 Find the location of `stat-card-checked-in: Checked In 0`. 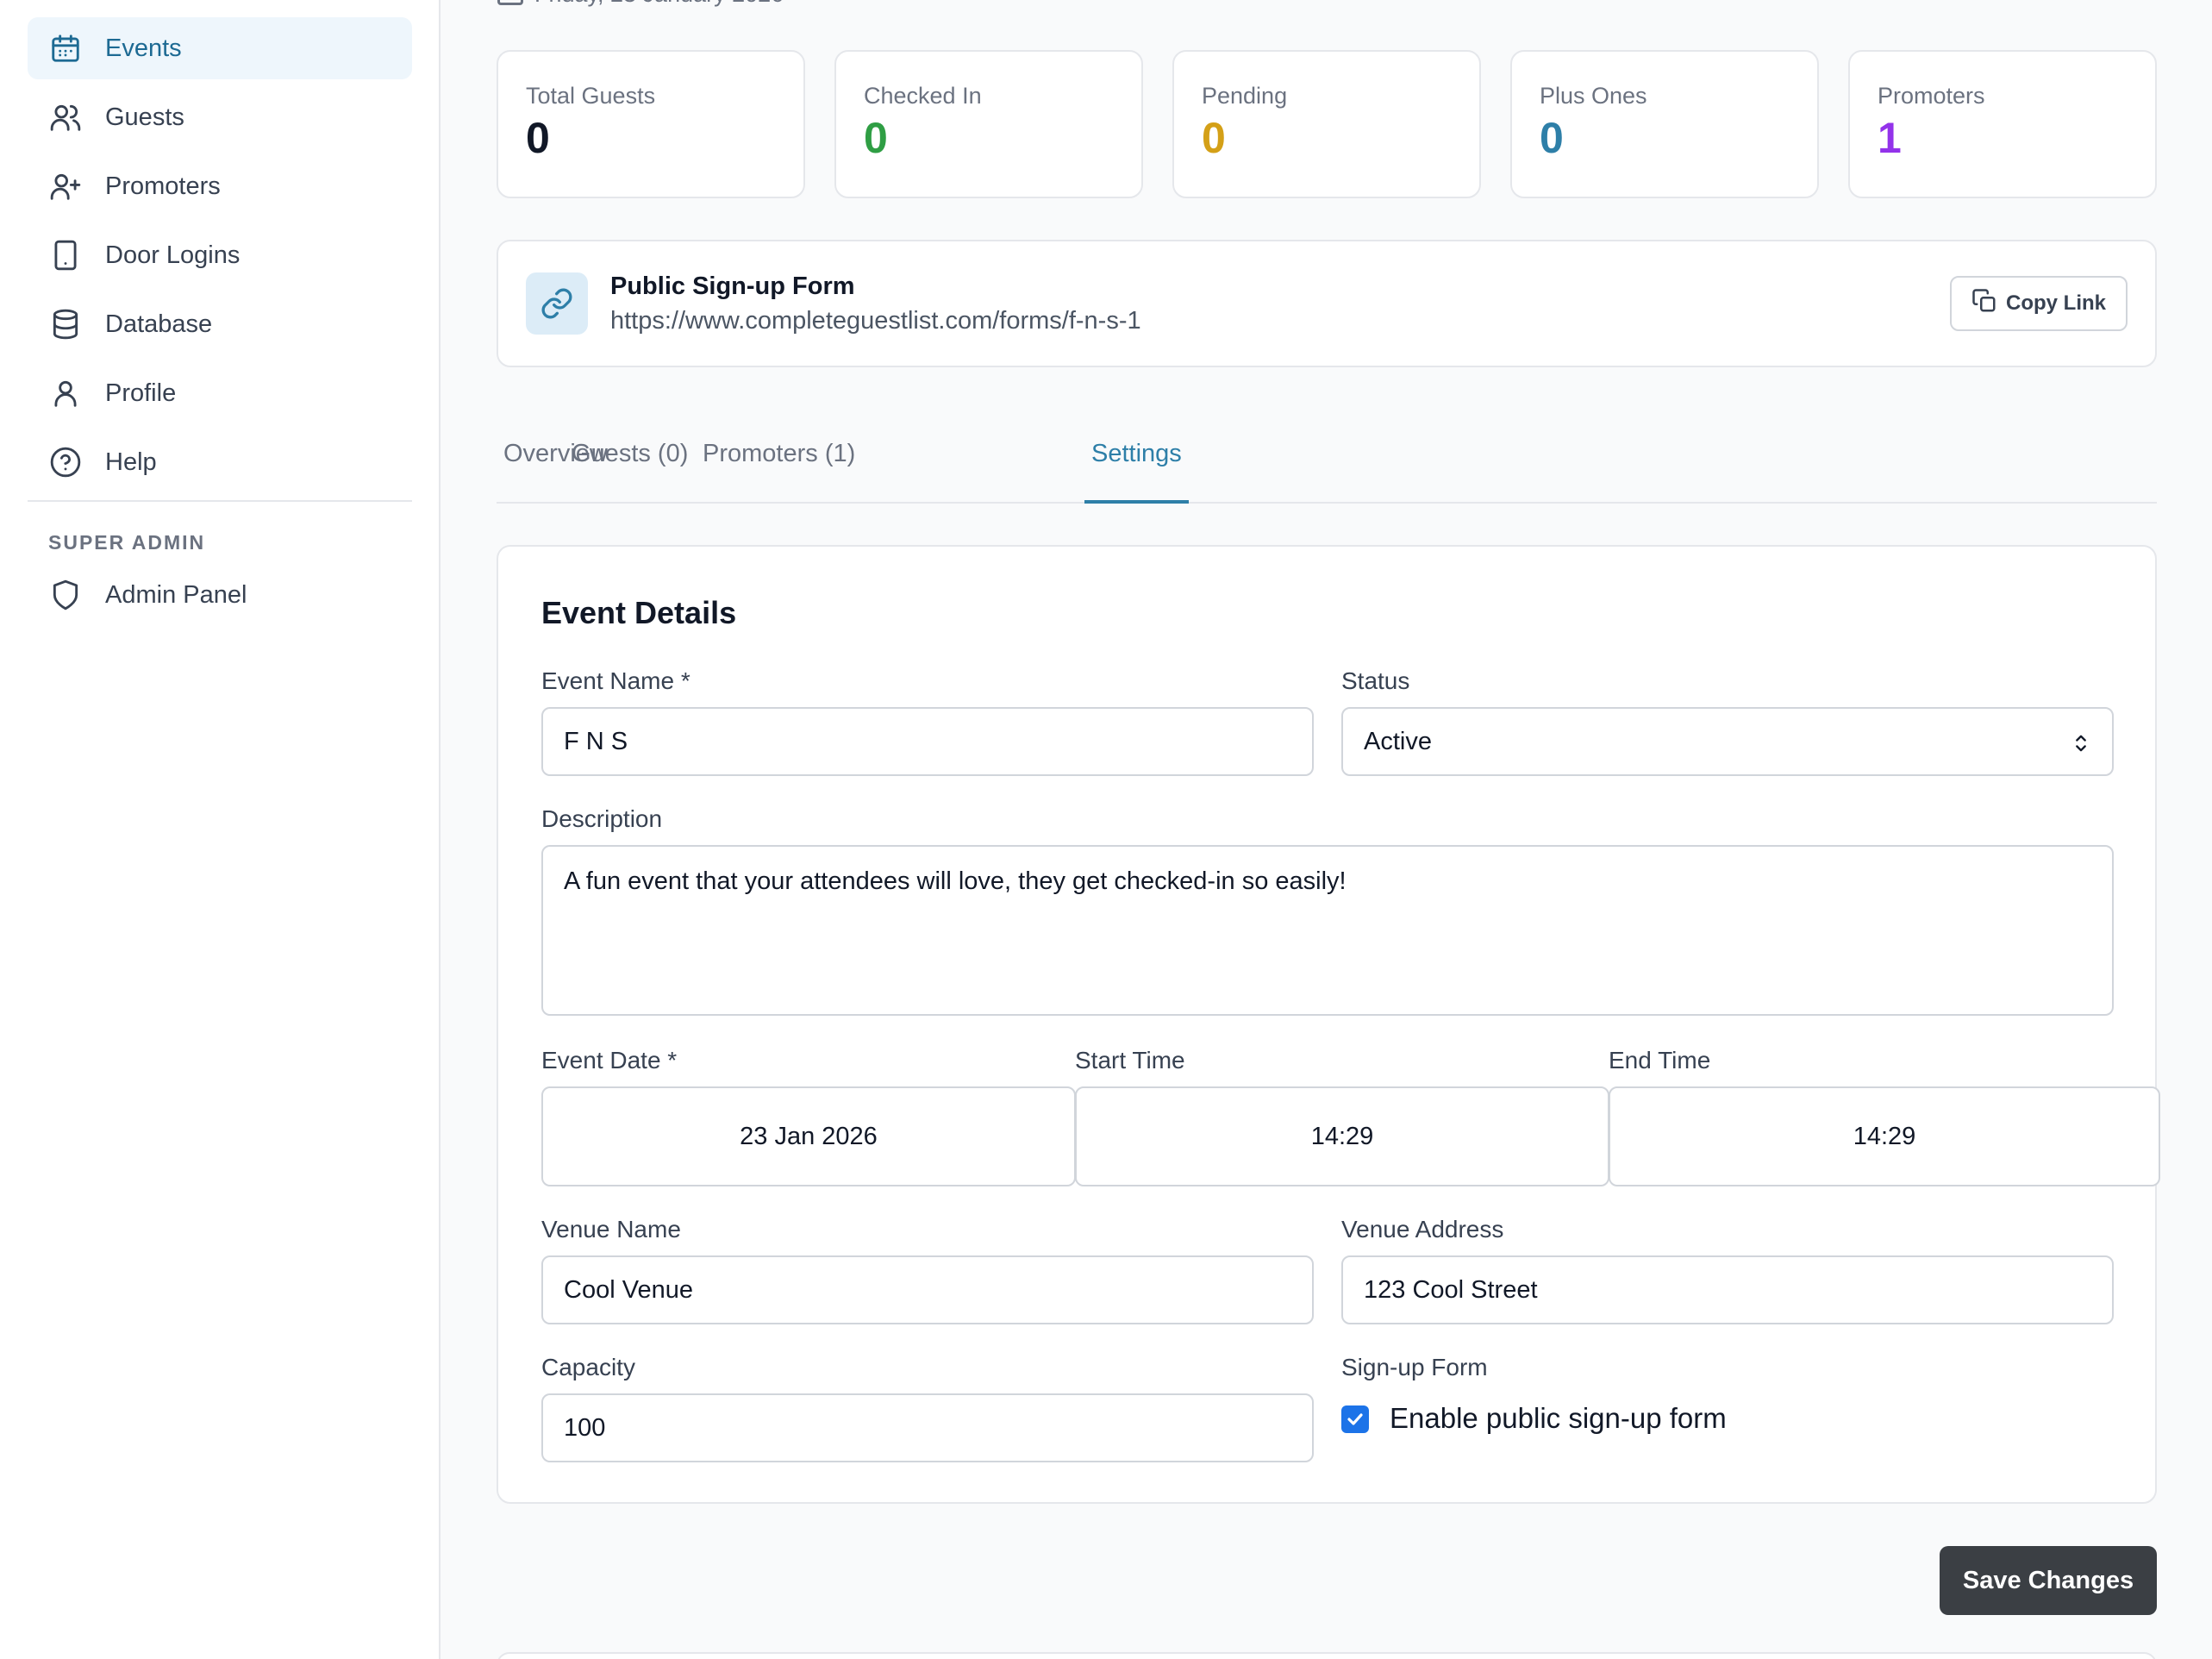

stat-card-checked-in: Checked In 0 is located at coordinates (988, 124).